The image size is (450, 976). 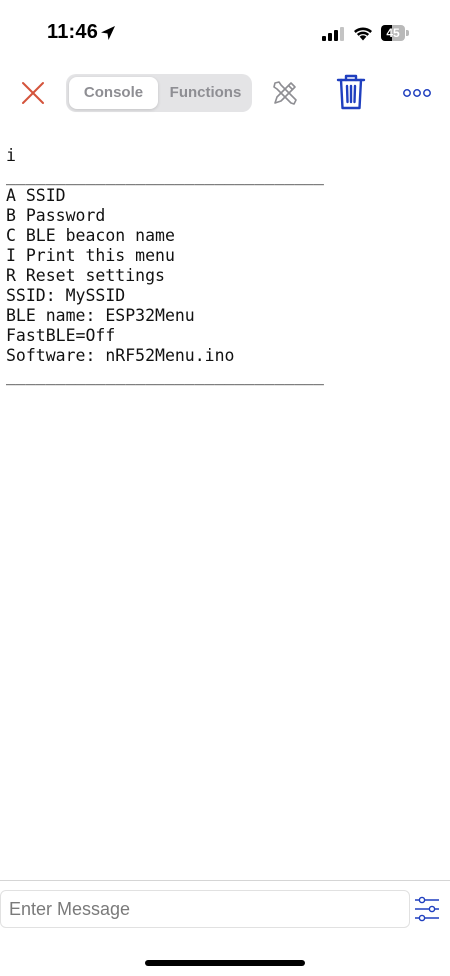 I want to click on console-line: R Reset settings, so click(x=85, y=275).